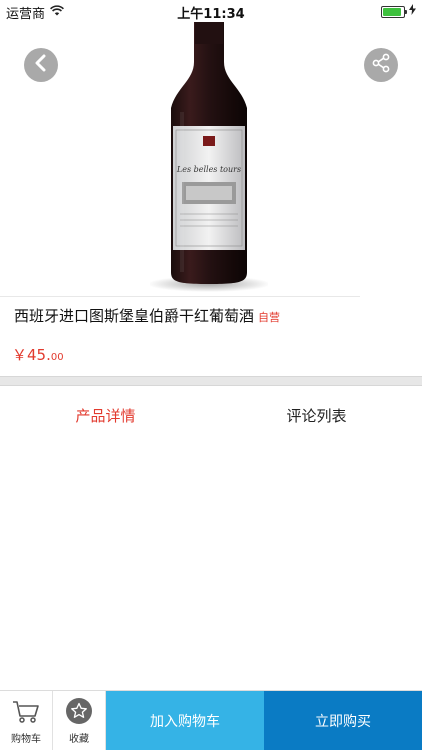 This screenshot has width=422, height=750. I want to click on status-bar: 运营商 上午11:34, so click(211, 11).